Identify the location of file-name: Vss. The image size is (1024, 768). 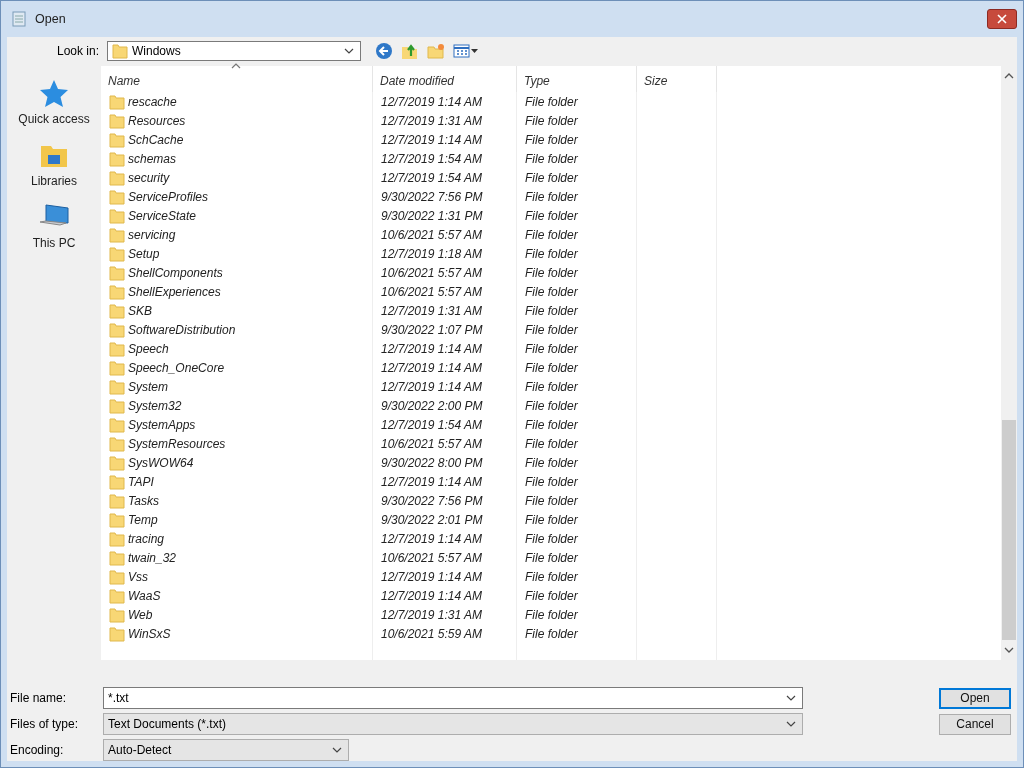
(138, 576).